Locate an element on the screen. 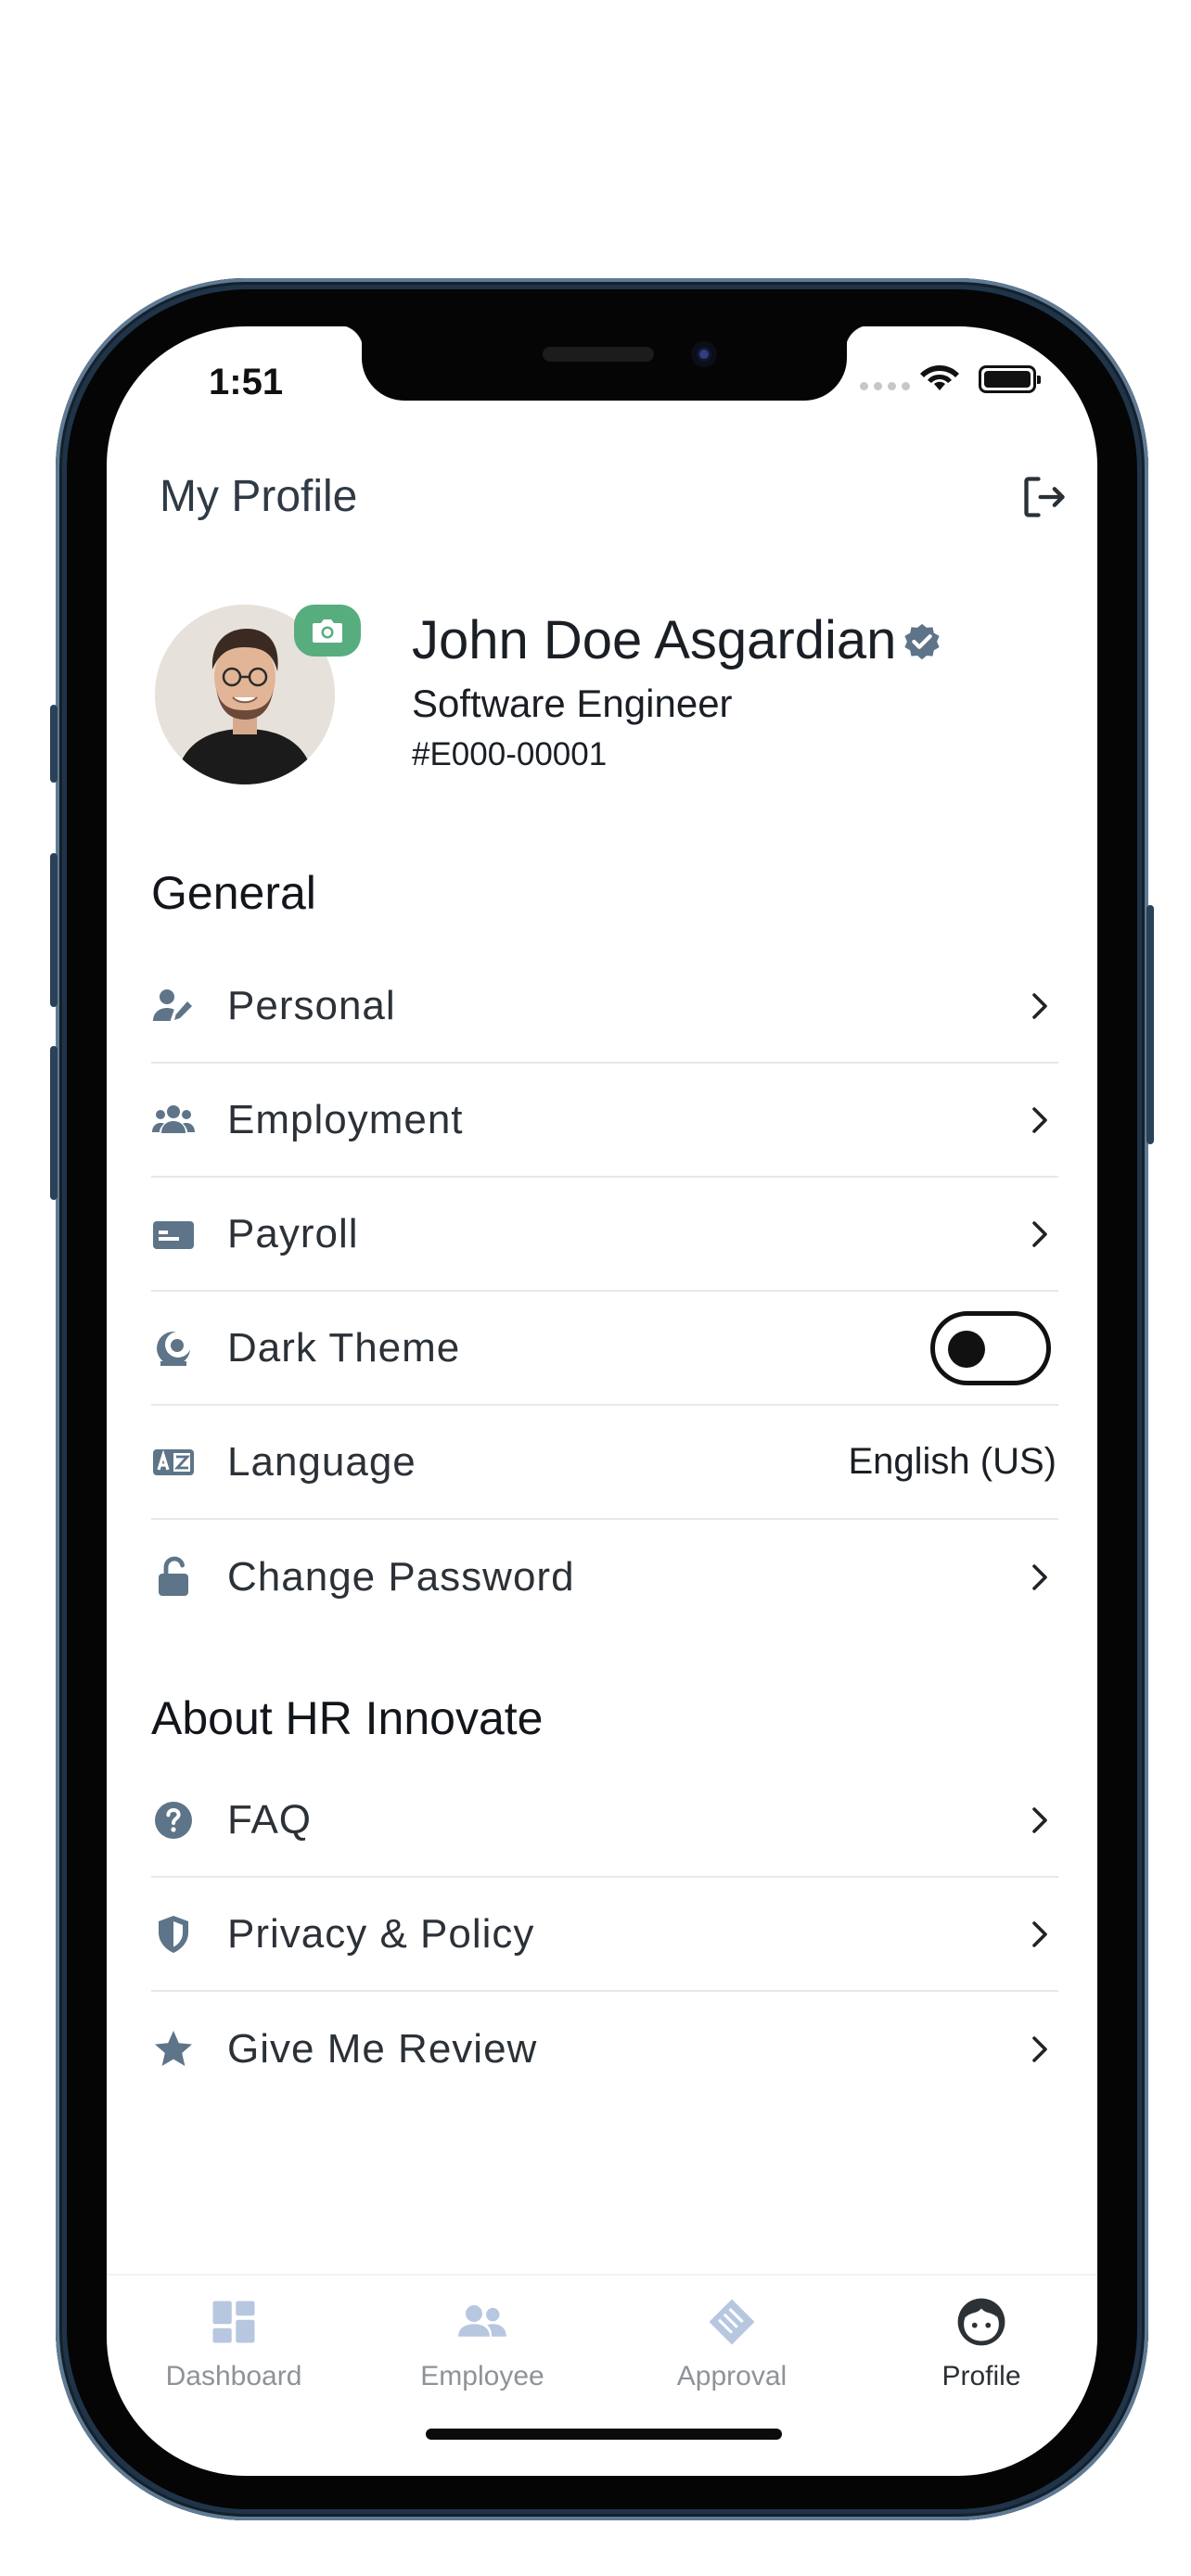  star-icon is located at coordinates (173, 2049).